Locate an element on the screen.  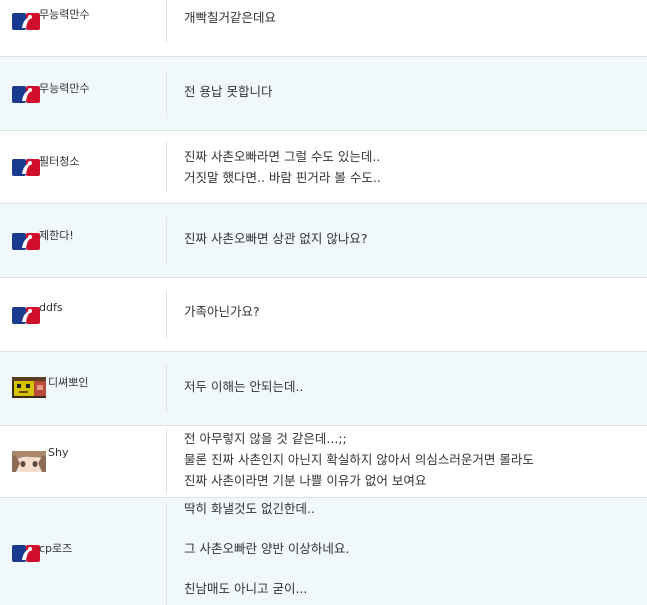
comment-text: 진짜 사촌오빠면 상관 없지 않나요? is located at coordinates (412, 238).